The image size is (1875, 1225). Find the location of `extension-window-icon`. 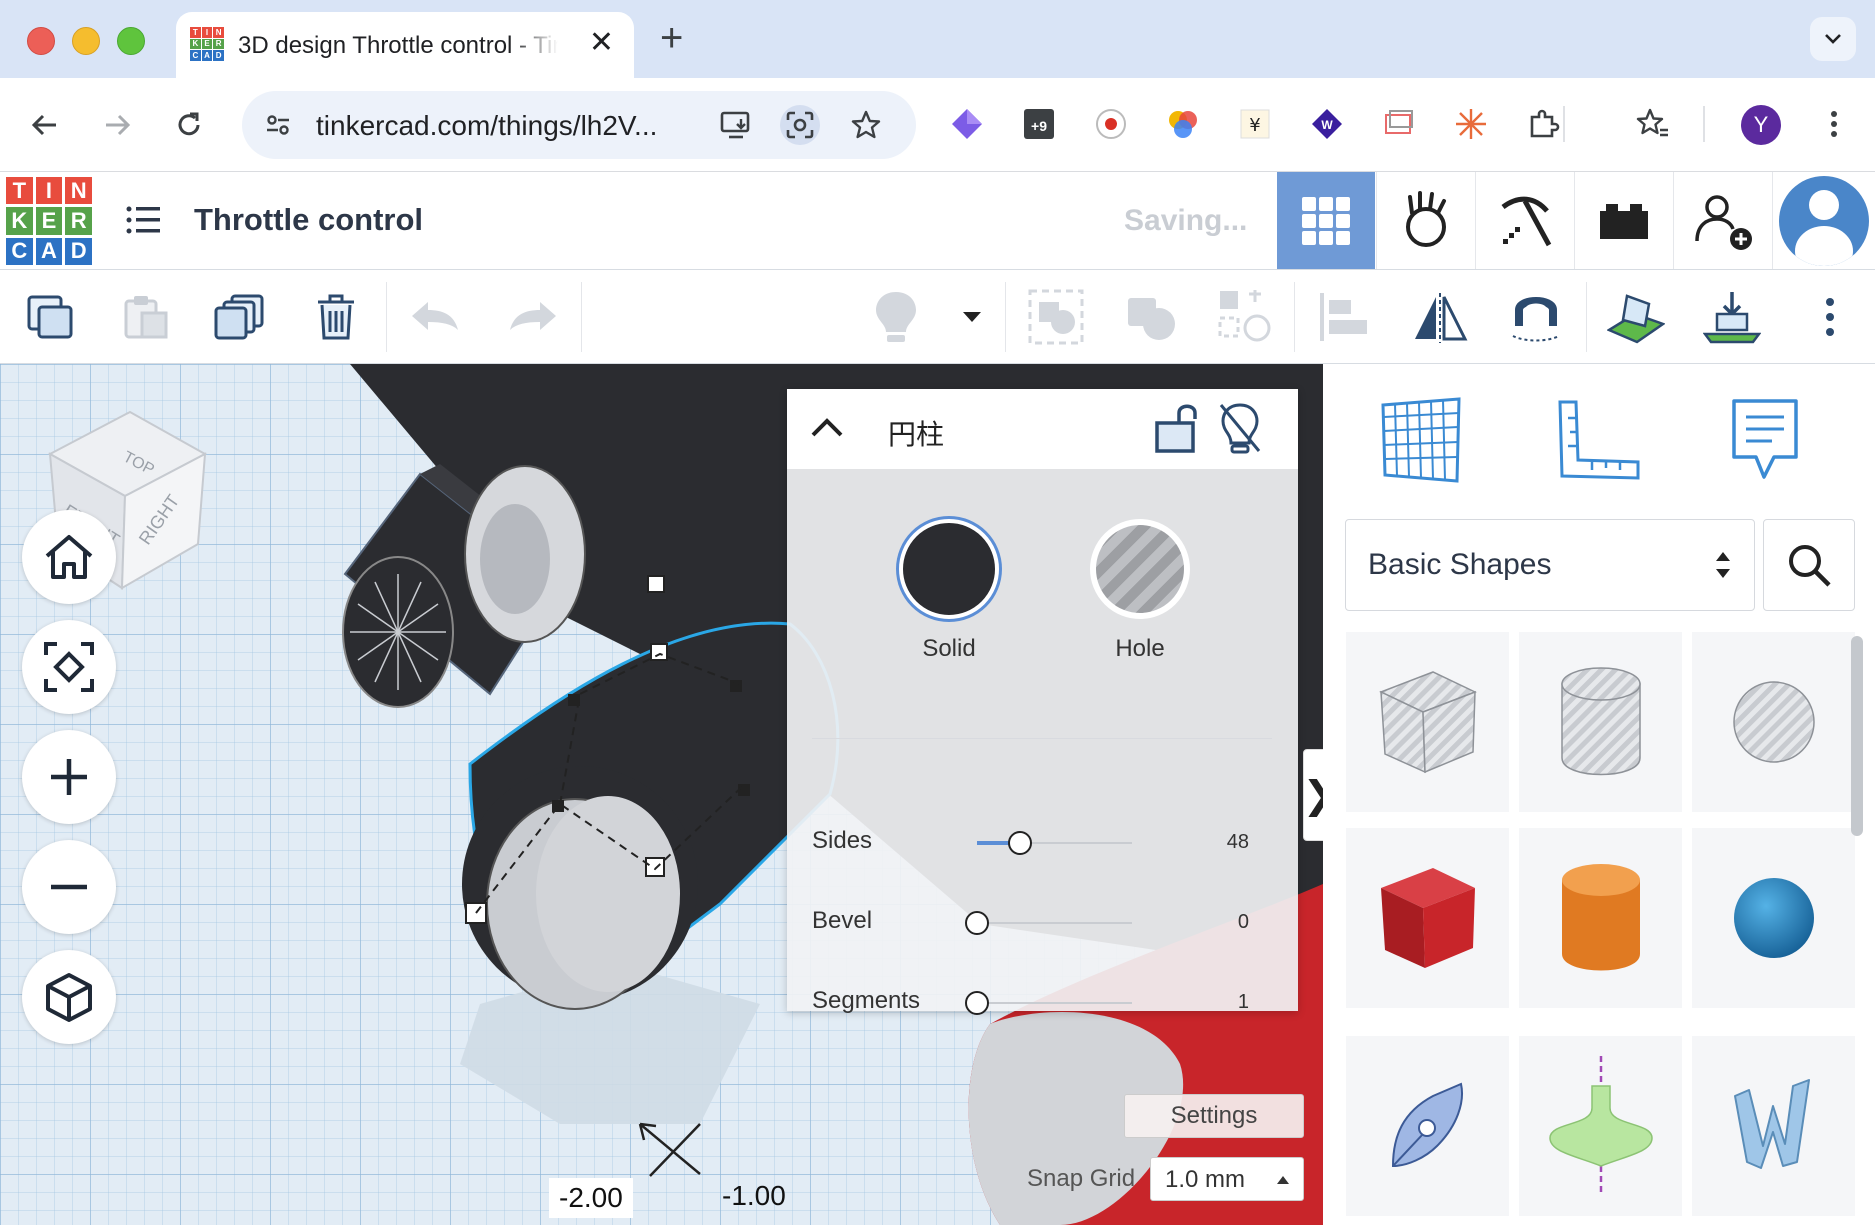

extension-window-icon is located at coordinates (1399, 124).